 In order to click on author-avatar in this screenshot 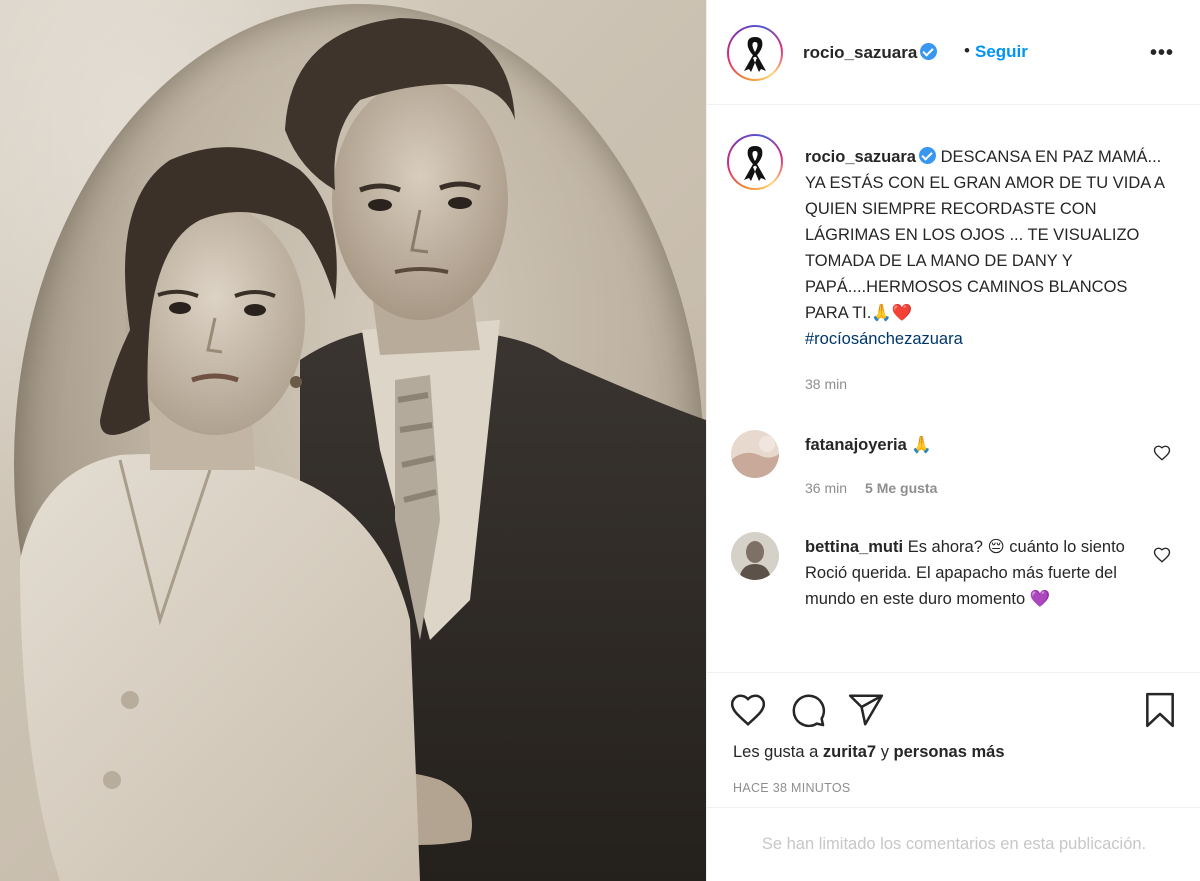, I will do `click(755, 53)`.